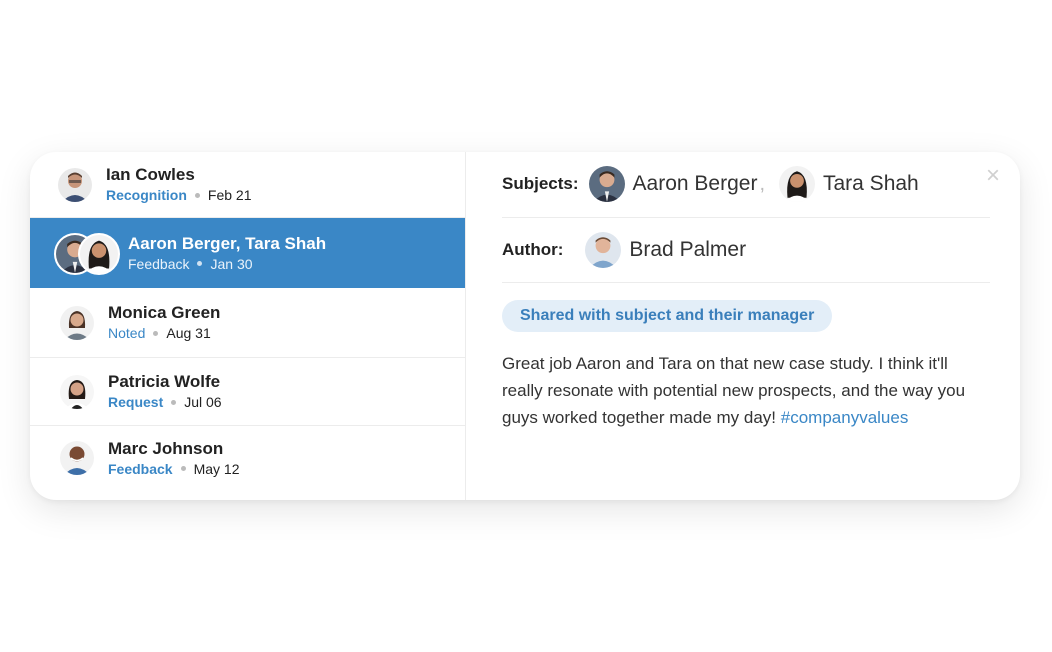  I want to click on item-date: Jan 30, so click(231, 263).